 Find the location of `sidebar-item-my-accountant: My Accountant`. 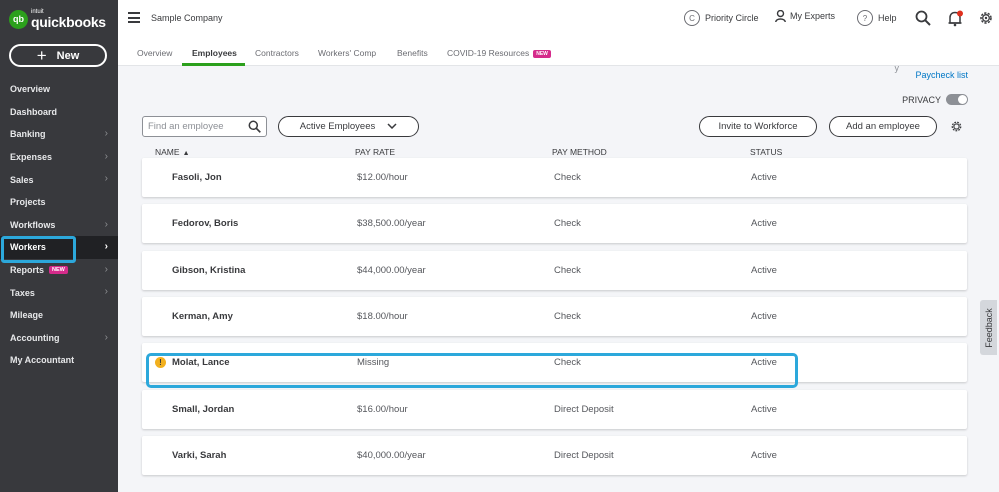

sidebar-item-my-accountant: My Accountant is located at coordinates (59, 360).